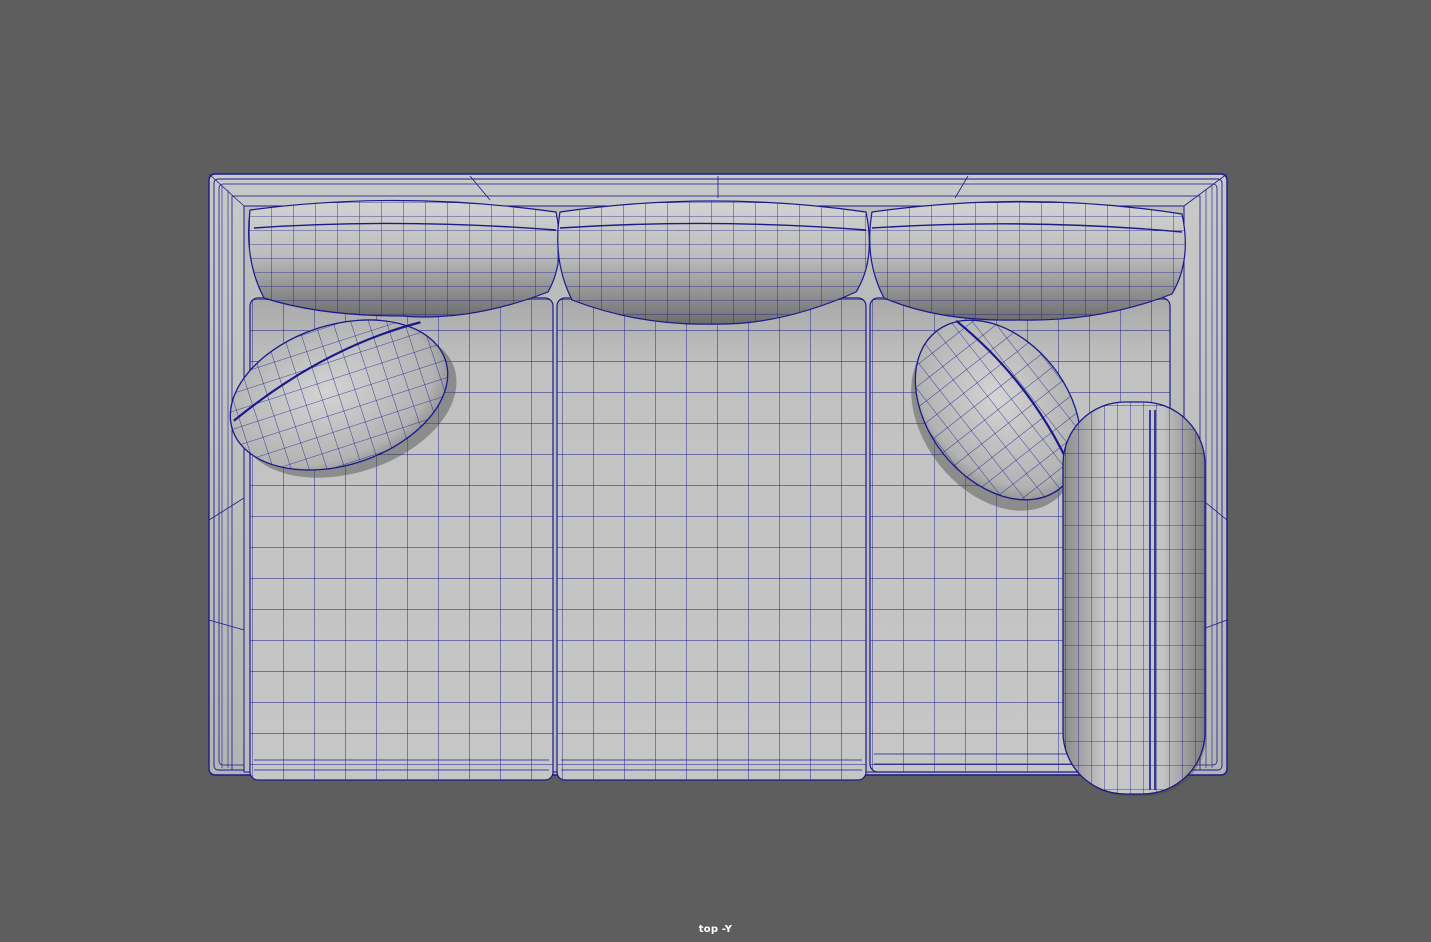 The height and width of the screenshot is (942, 1431). What do you see at coordinates (715, 929) in the screenshot?
I see `camera-label: top -Y` at bounding box center [715, 929].